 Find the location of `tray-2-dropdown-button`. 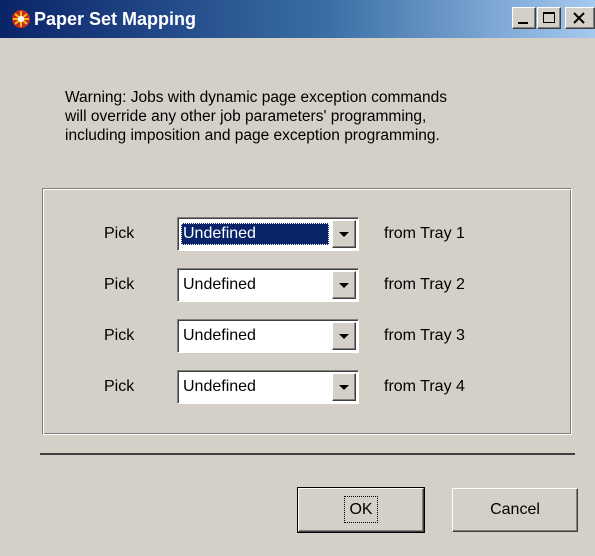

tray-2-dropdown-button is located at coordinates (344, 285).